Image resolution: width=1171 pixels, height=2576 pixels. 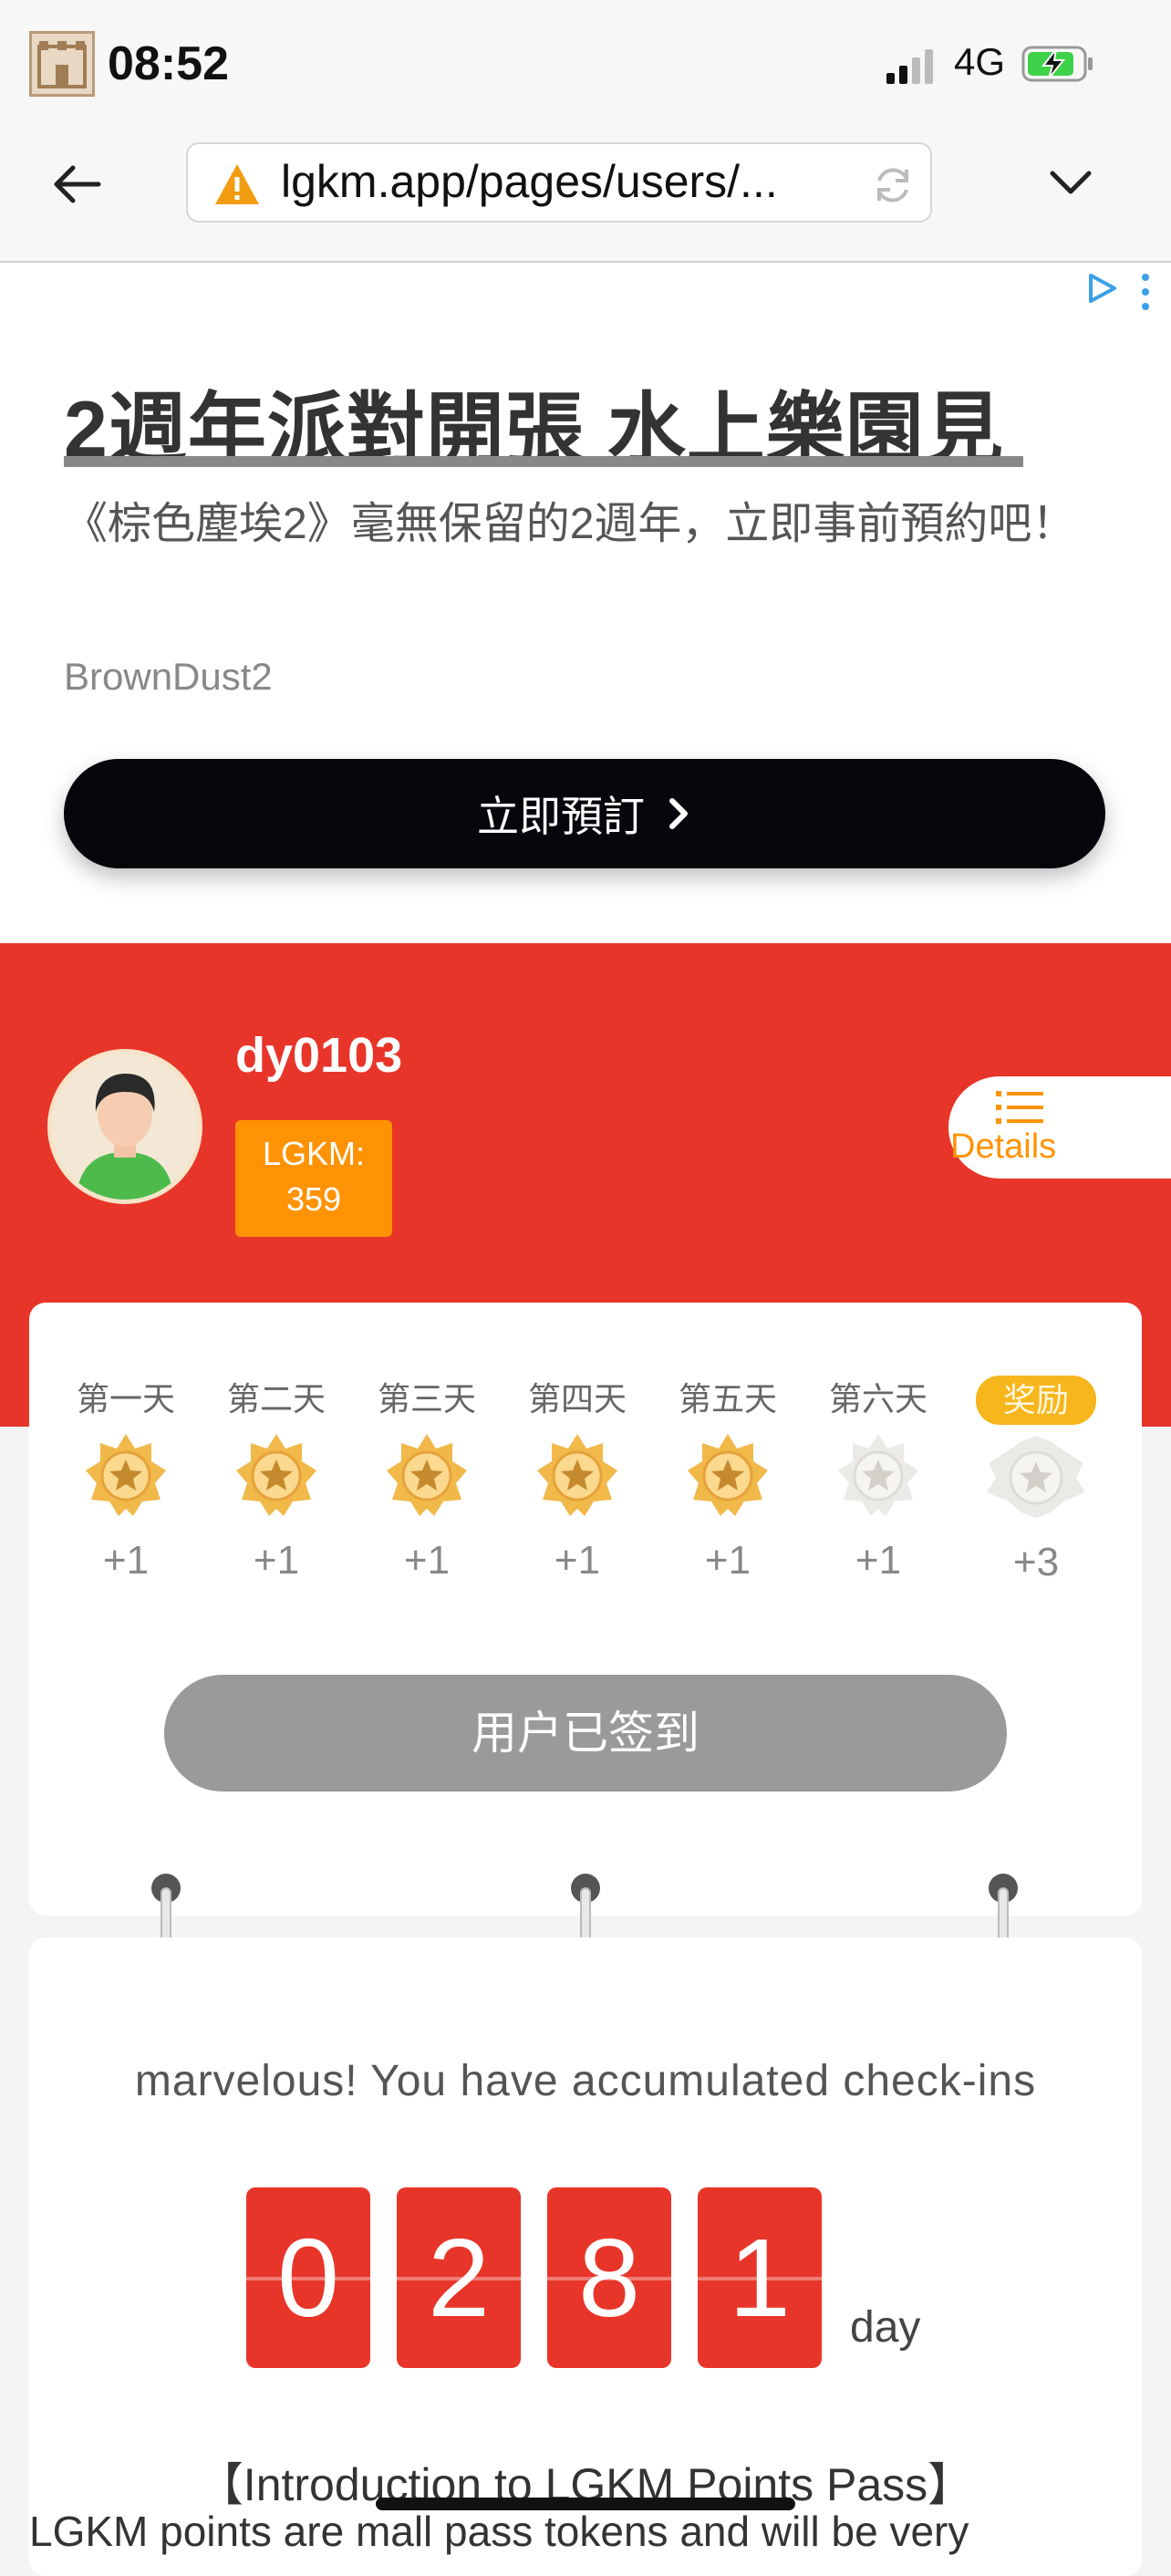 What do you see at coordinates (76, 184) in the screenshot?
I see `back-arrow-icon` at bounding box center [76, 184].